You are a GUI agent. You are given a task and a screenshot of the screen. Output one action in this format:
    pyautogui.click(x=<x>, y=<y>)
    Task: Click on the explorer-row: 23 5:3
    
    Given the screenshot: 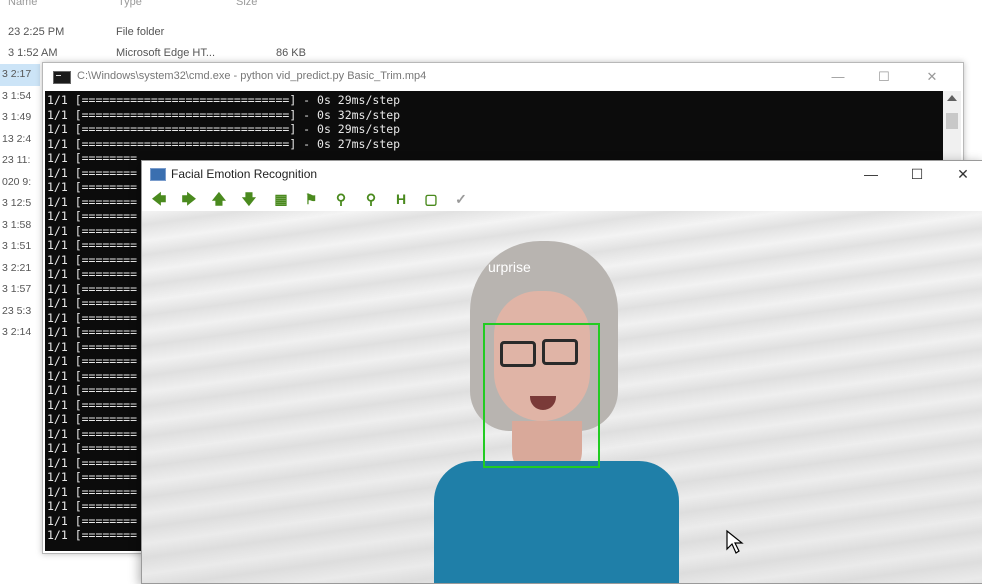 What is the action you would take?
    pyautogui.click(x=20, y=312)
    